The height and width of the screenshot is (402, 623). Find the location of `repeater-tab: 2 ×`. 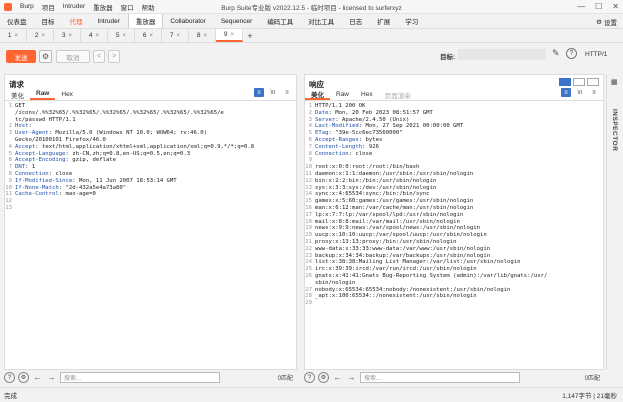

repeater-tab: 2 × is located at coordinates (40, 35).